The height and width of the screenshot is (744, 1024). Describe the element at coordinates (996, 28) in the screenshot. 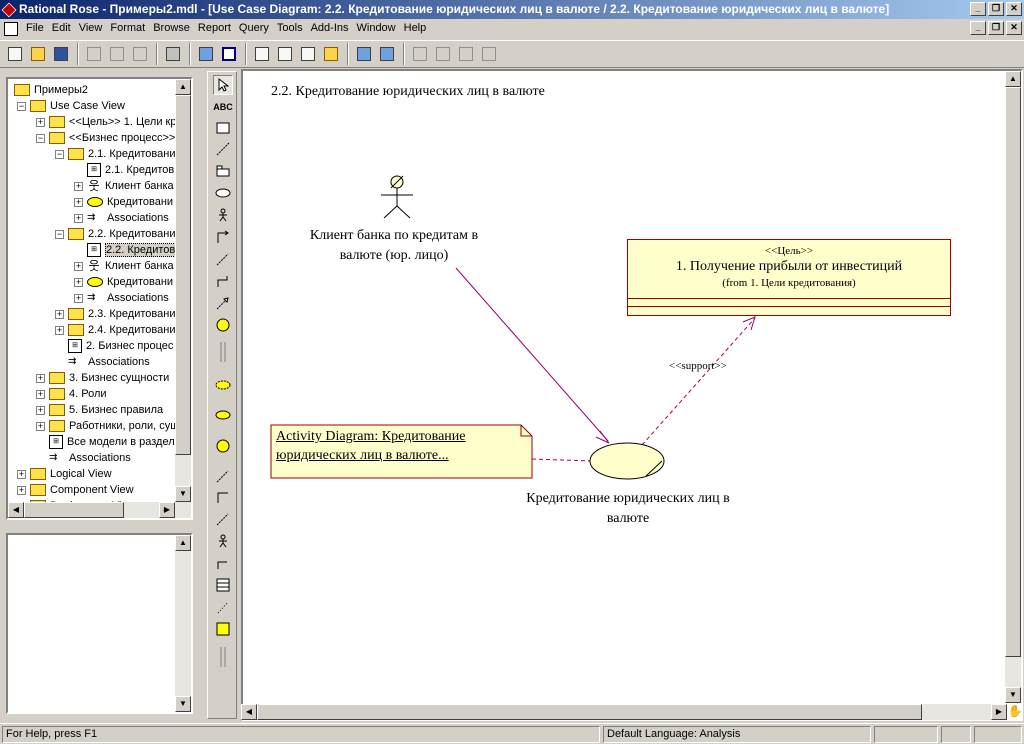

I see `child-restore-button: ❐` at that location.